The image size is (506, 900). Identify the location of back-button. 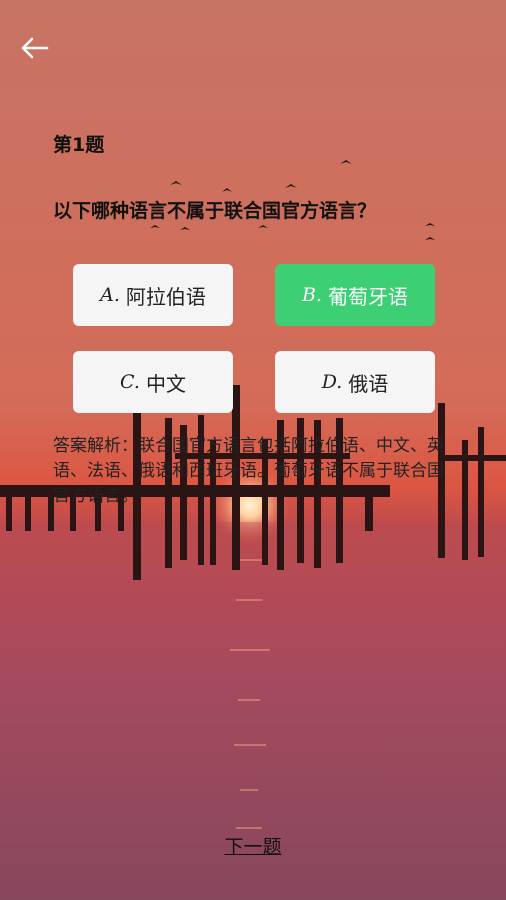
(34, 48).